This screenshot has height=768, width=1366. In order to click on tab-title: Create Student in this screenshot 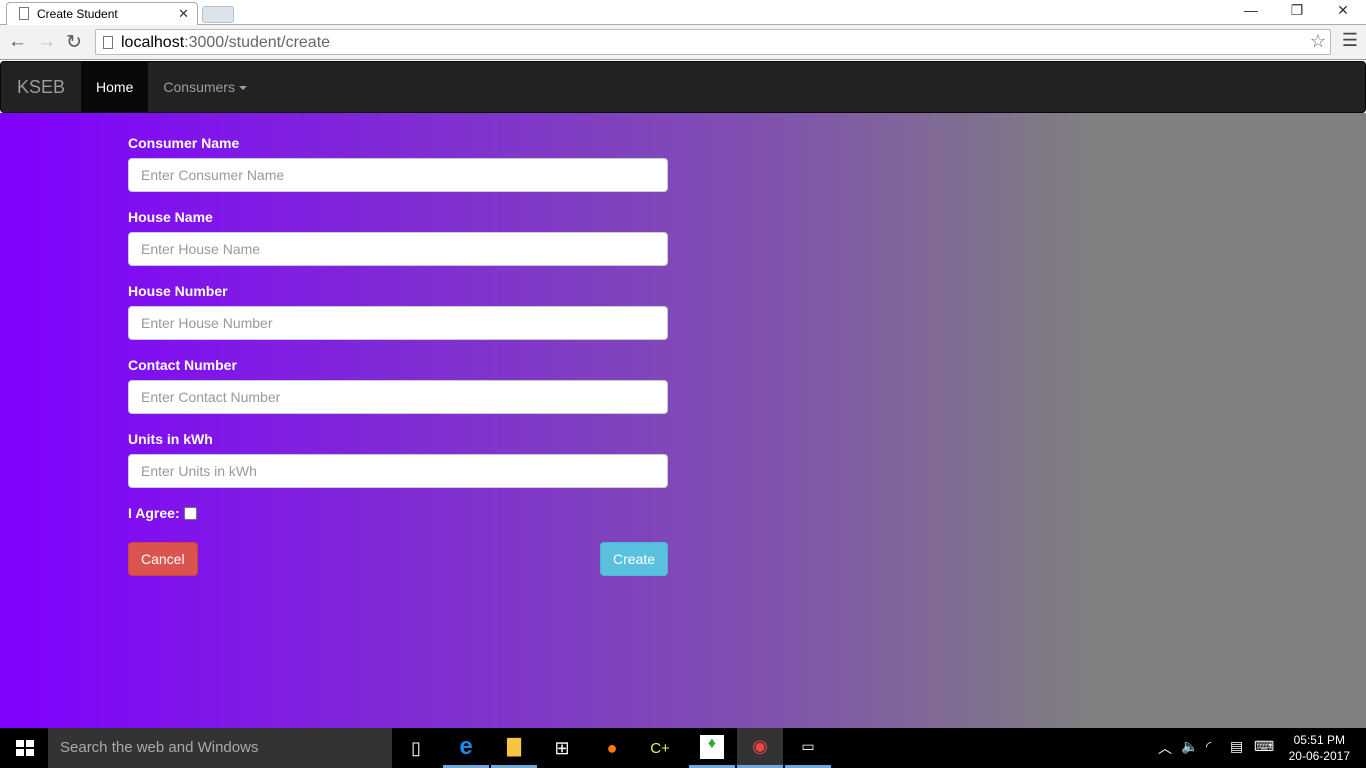, I will do `click(77, 14)`.